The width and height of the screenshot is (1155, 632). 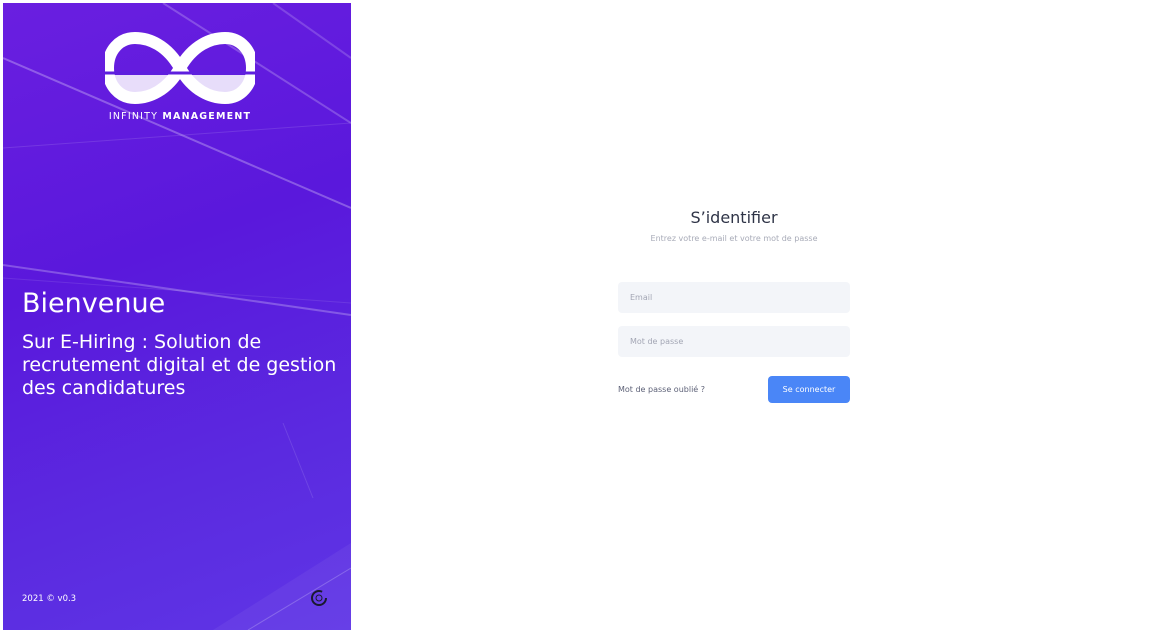 I want to click on login-title: S’identifier, so click(x=734, y=217).